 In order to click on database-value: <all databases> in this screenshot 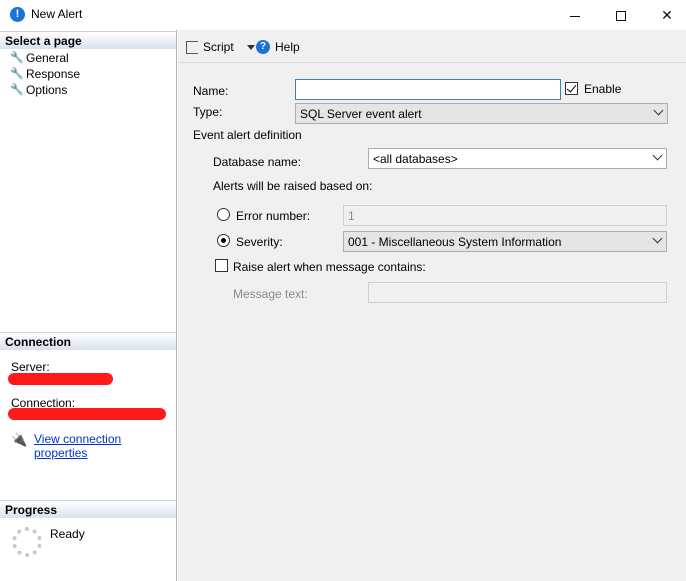, I will do `click(415, 159)`.